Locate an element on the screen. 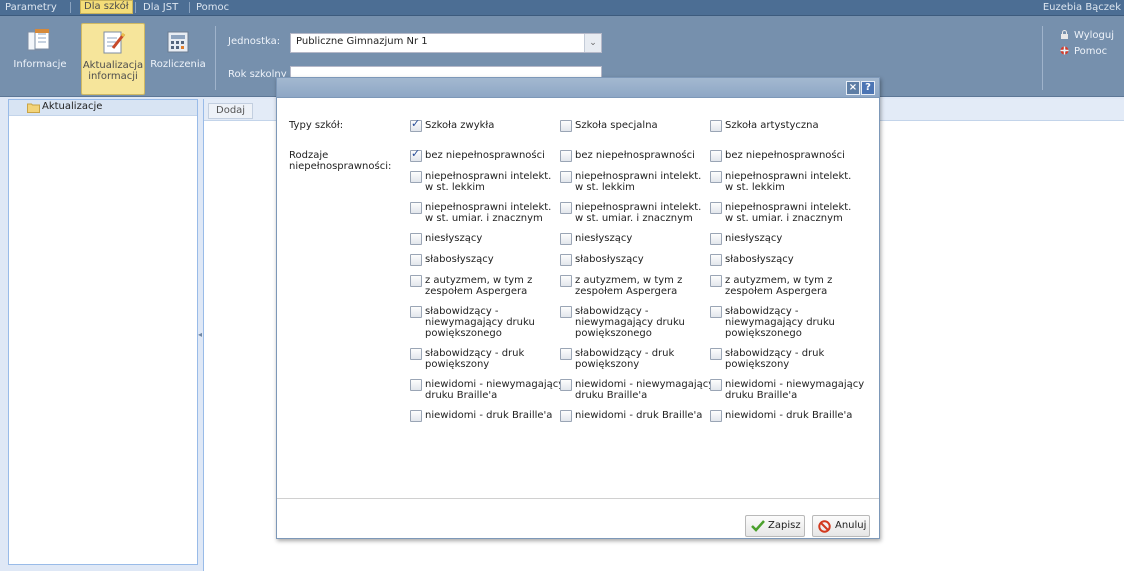 Image resolution: width=1124 pixels, height=571 pixels. checkbox-label-line: druku Braille'a is located at coordinates (461, 395).